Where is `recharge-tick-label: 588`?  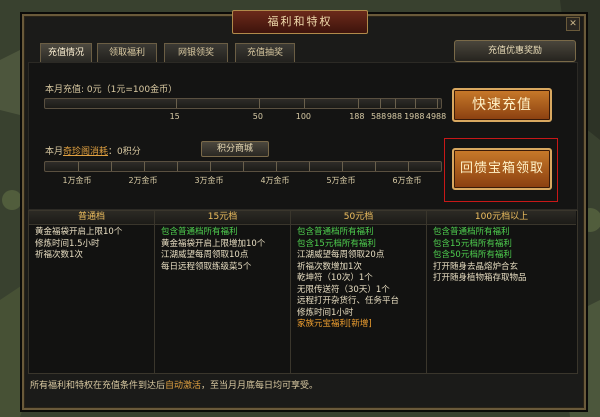 recharge-tick-label: 588 is located at coordinates (378, 116).